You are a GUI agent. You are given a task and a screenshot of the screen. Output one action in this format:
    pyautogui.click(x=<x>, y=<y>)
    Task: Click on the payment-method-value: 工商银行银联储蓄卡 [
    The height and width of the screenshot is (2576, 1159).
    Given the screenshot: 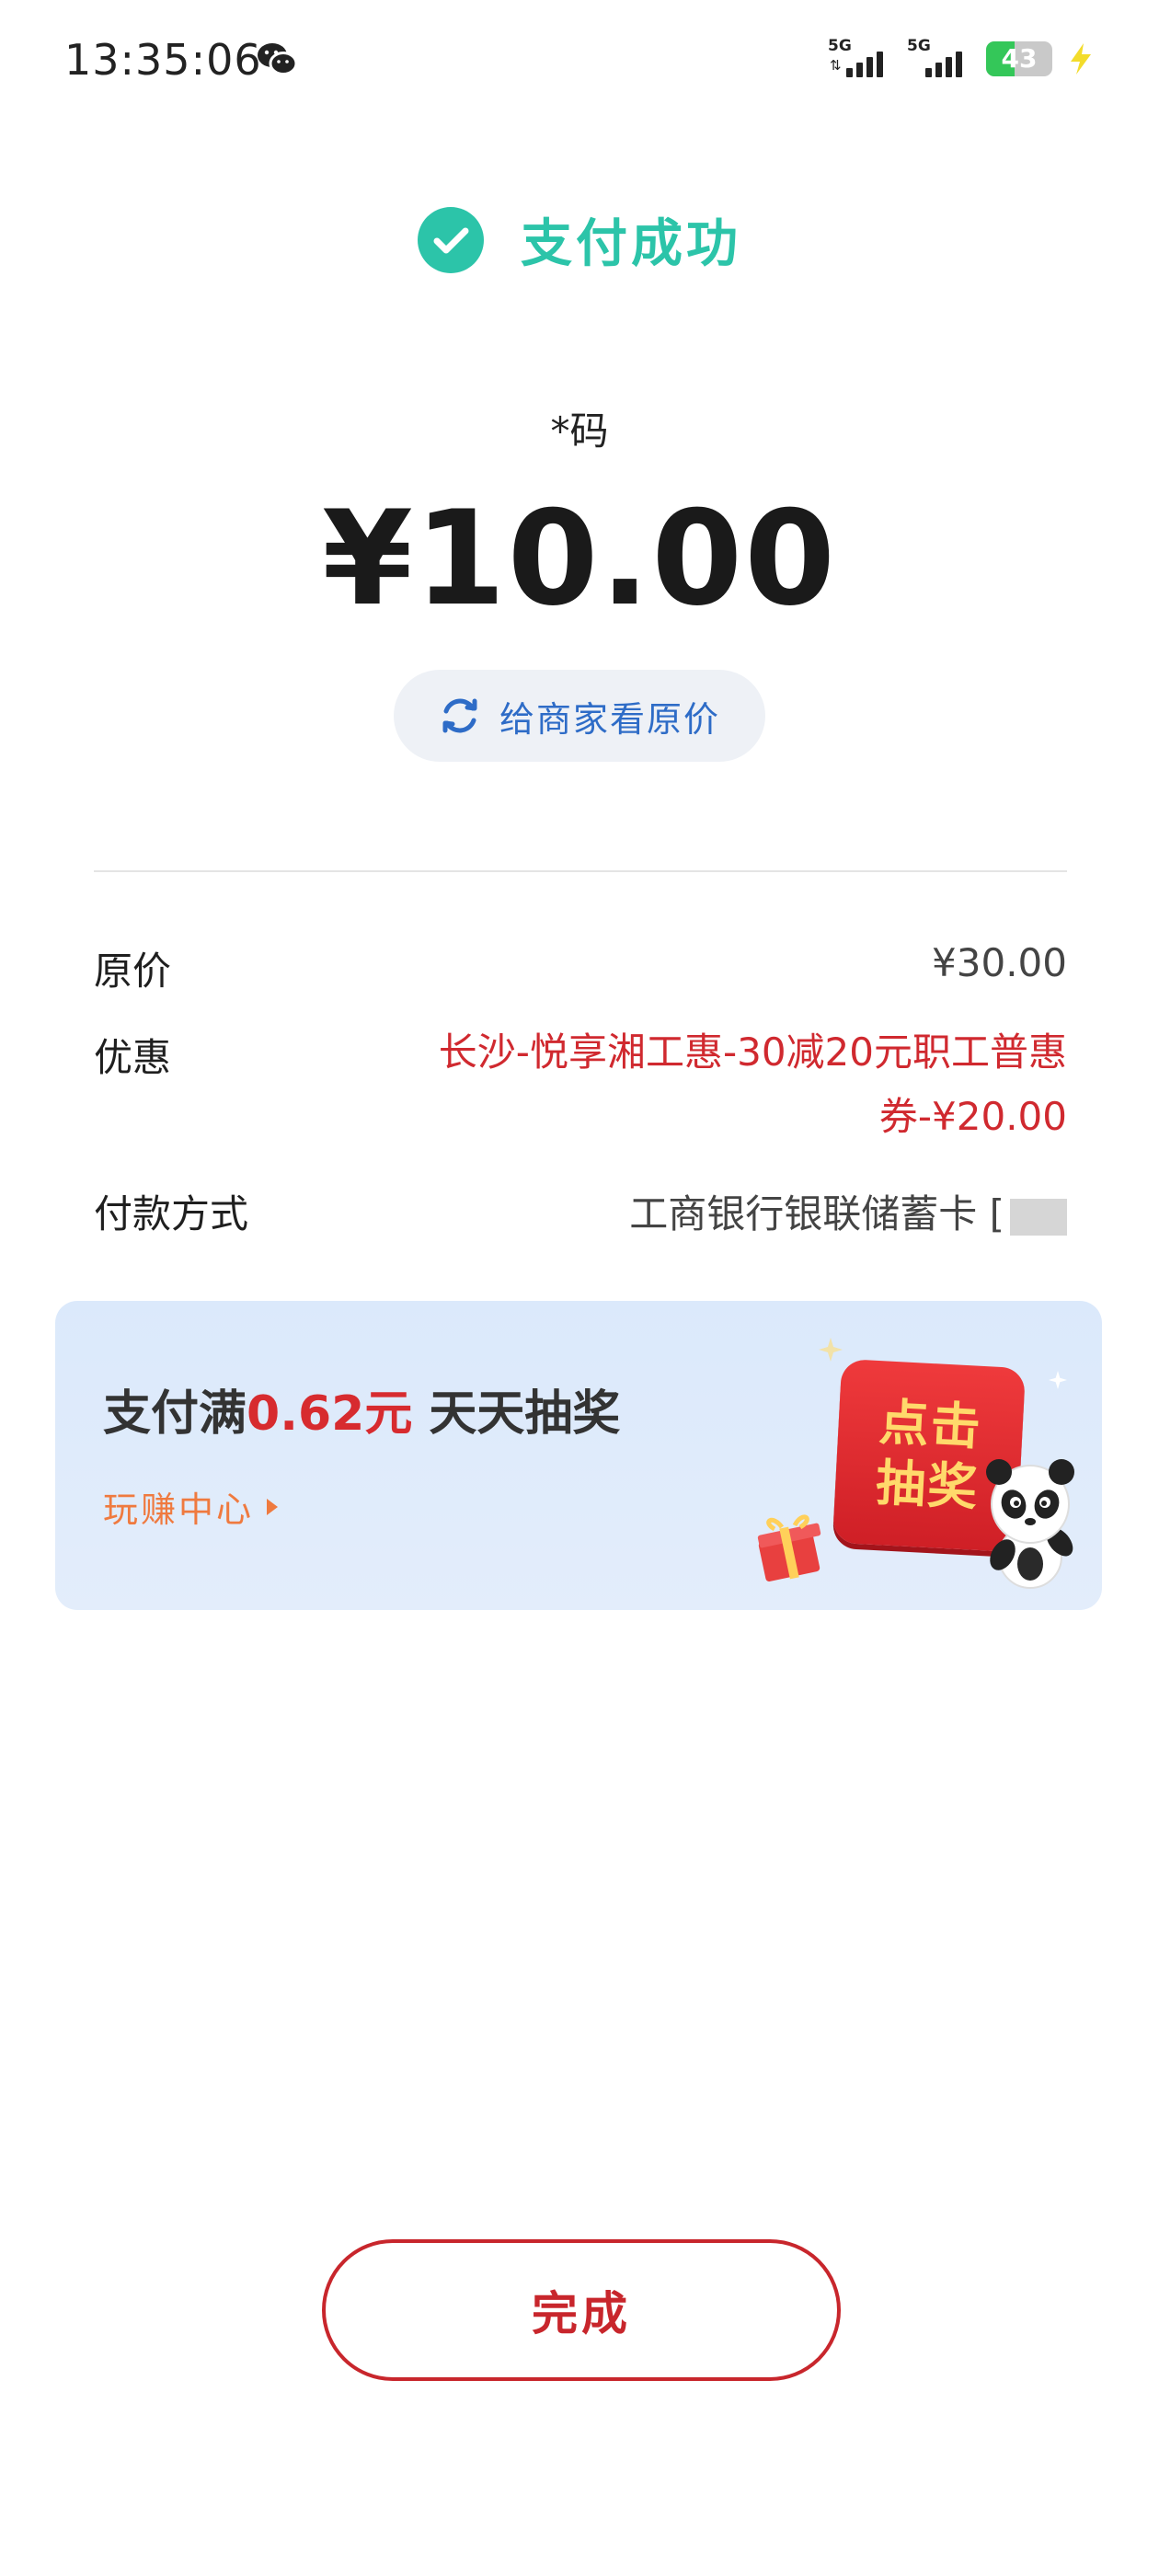 What is the action you would take?
    pyautogui.click(x=848, y=1211)
    